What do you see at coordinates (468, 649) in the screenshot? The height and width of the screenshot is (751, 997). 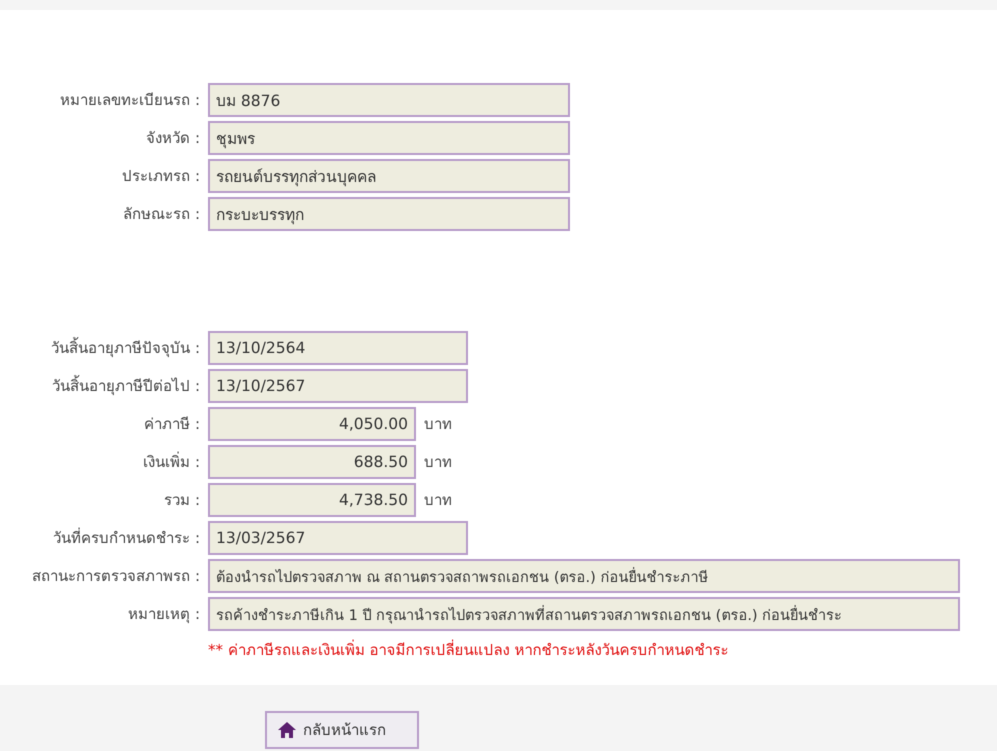 I see `warning-text: ** ค่าภาษีรถและเงินเพิ่ม อาจมีการเปลี่ยนแปลง หากชำระหลังวันครบกำหนดชำระ` at bounding box center [468, 649].